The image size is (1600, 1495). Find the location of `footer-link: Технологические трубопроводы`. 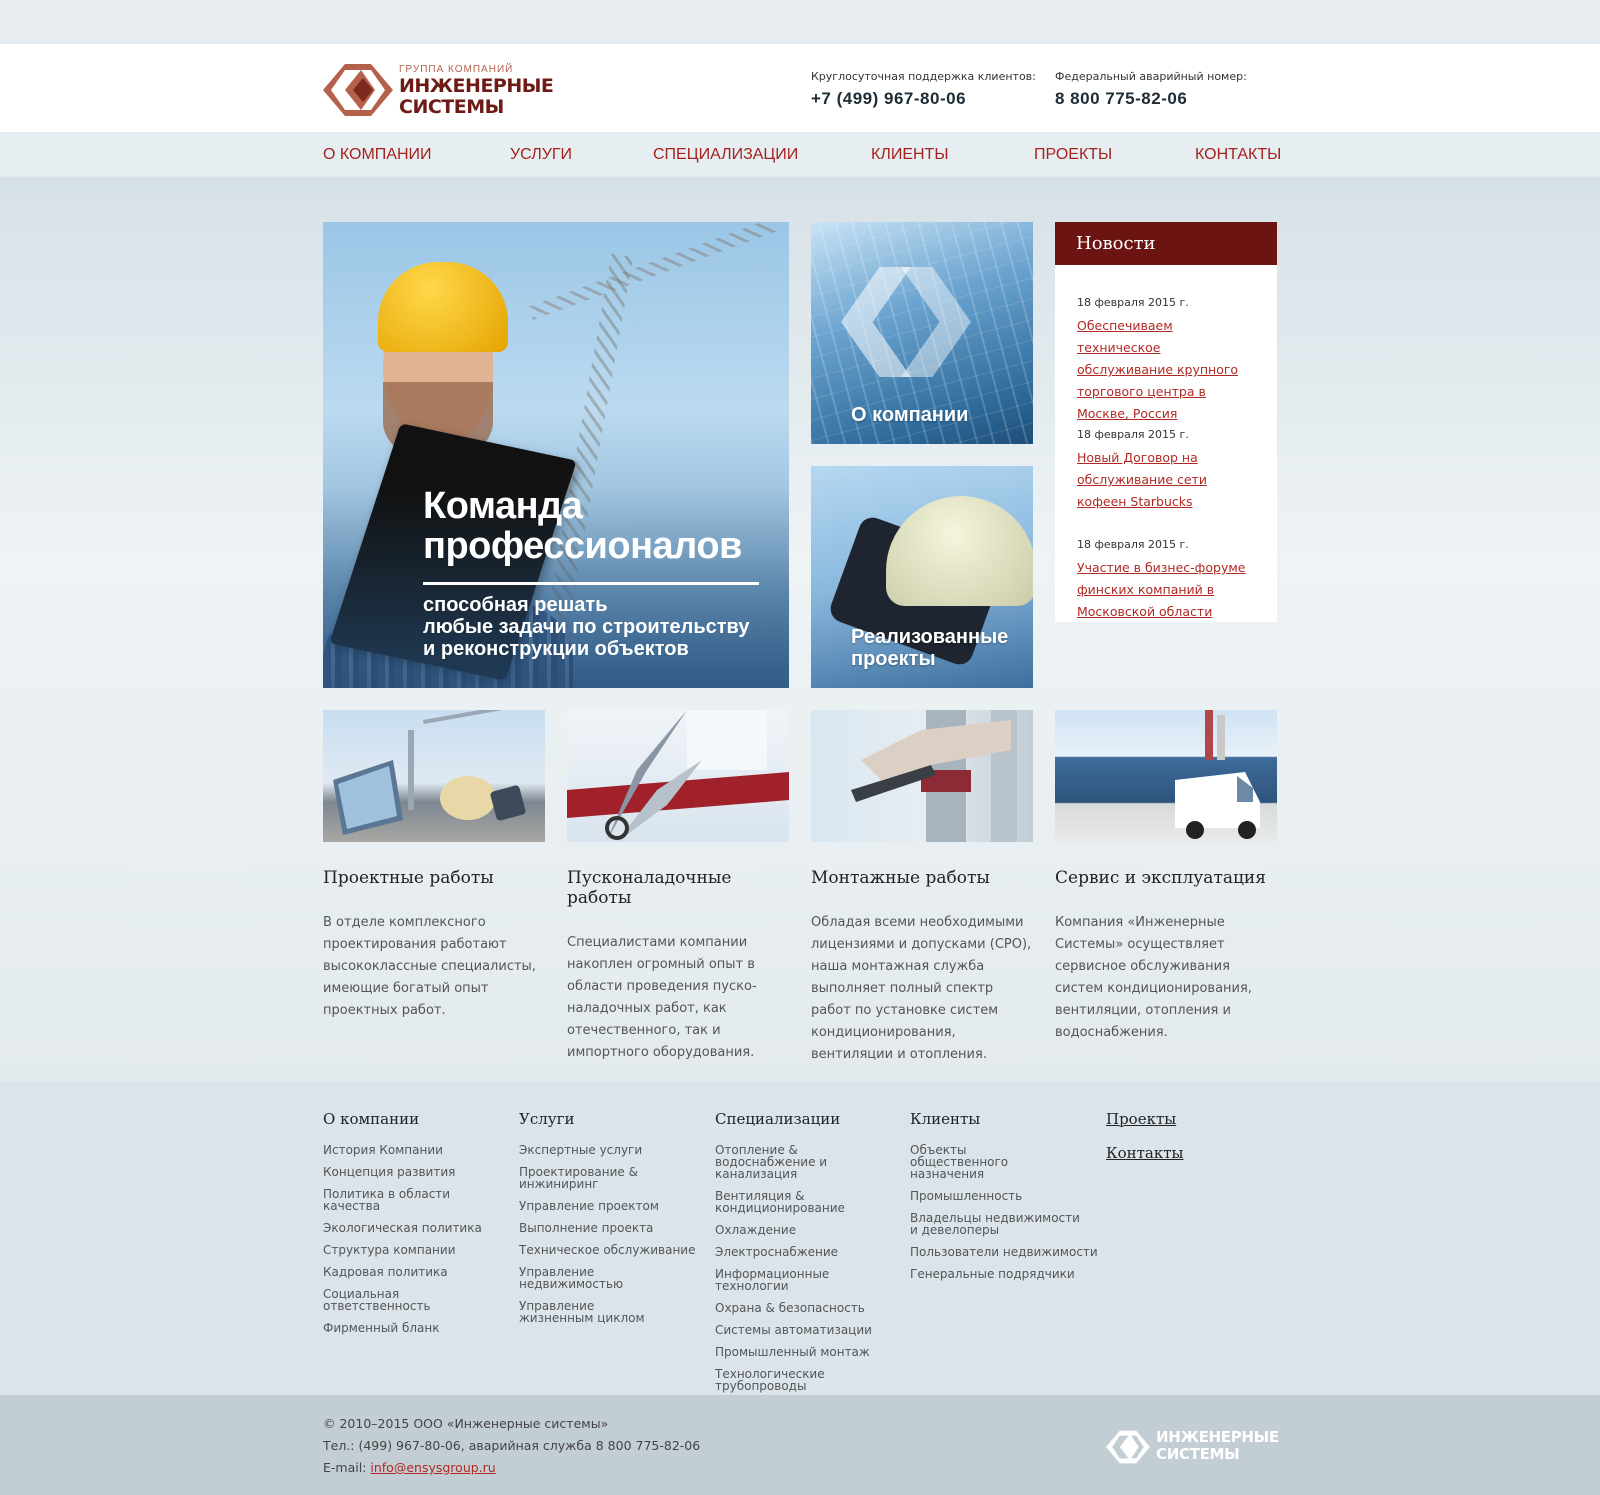

footer-link: Технологические трубопроводы is located at coordinates (770, 1380).